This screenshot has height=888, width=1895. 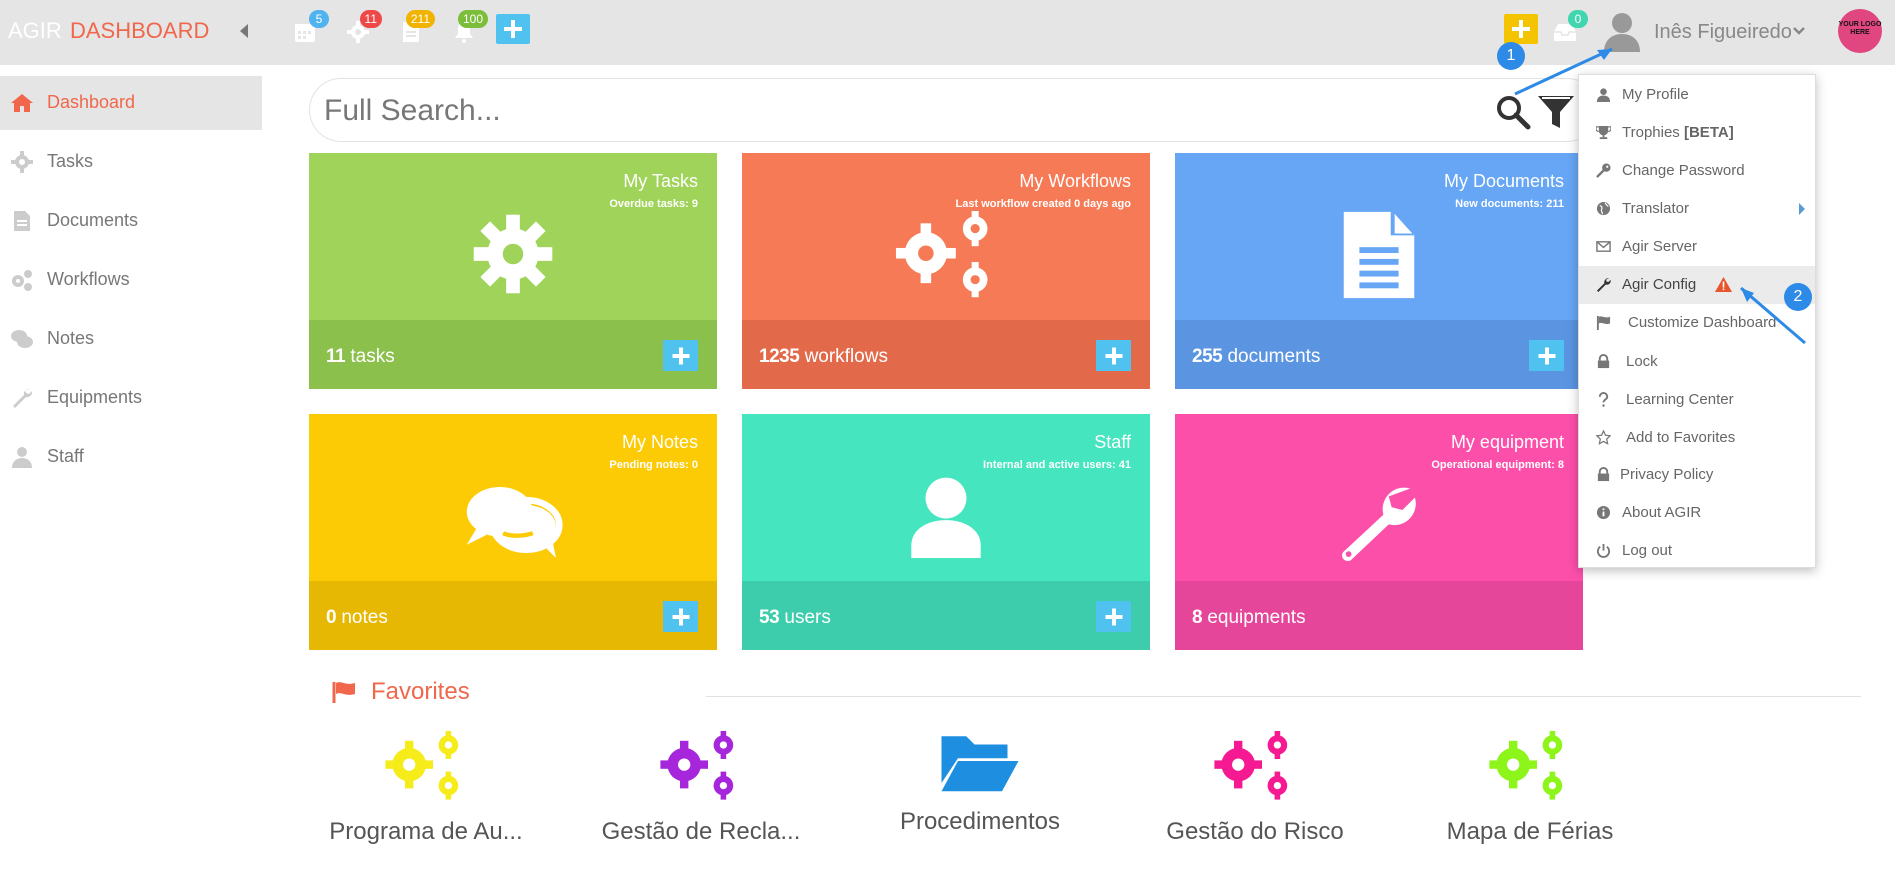 What do you see at coordinates (1113, 616) in the screenshot?
I see `add-user-button` at bounding box center [1113, 616].